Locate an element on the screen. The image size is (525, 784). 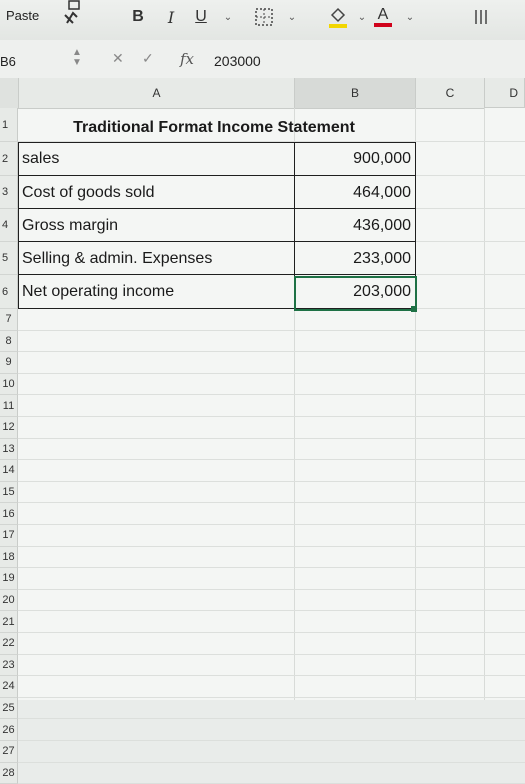
row-header-18: 18 is located at coordinates (9, 557).